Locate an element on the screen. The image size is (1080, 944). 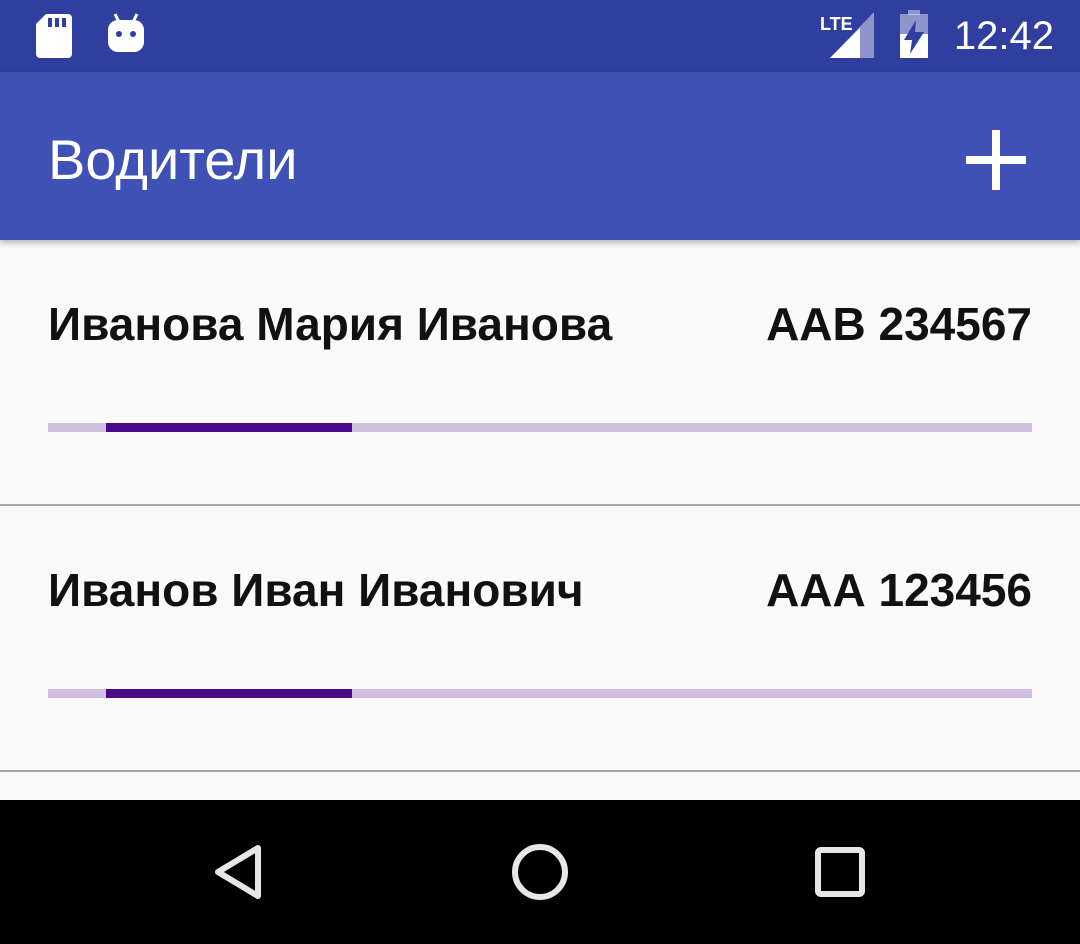
svg-text: LTE is located at coordinates (836, 24).